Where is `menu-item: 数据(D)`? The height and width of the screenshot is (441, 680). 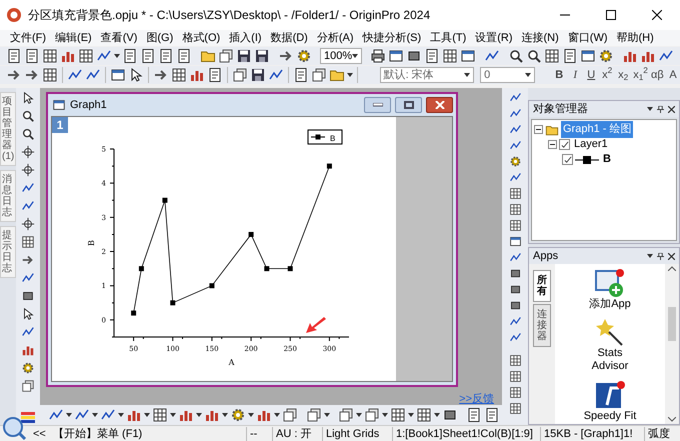
menu-item: 数据(D) is located at coordinates (289, 38).